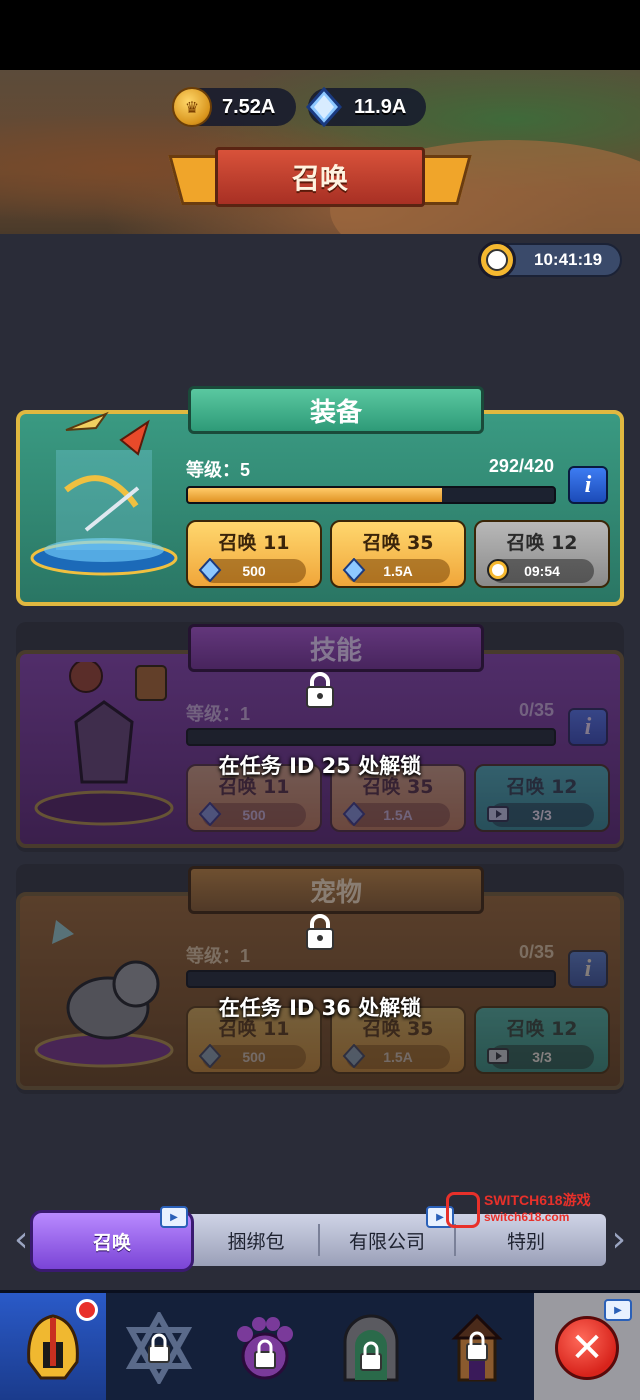 This screenshot has width=640, height=1400. Describe the element at coordinates (320, 1008) in the screenshot. I see `pet-unlock-text: 在任务 ID 36 处解锁` at that location.